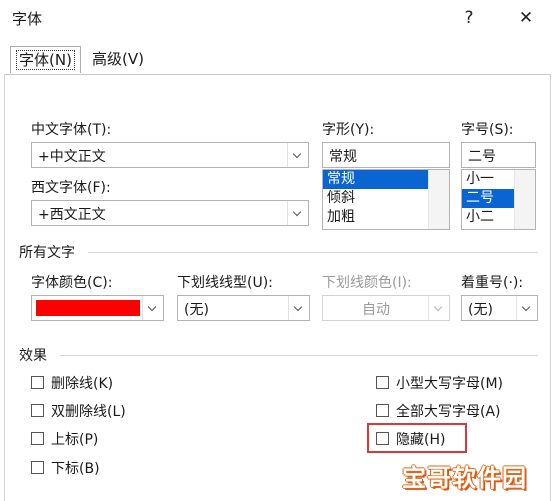 This screenshot has width=553, height=501. What do you see at coordinates (492, 283) in the screenshot?
I see `emphasis-label: 着重号(·):` at bounding box center [492, 283].